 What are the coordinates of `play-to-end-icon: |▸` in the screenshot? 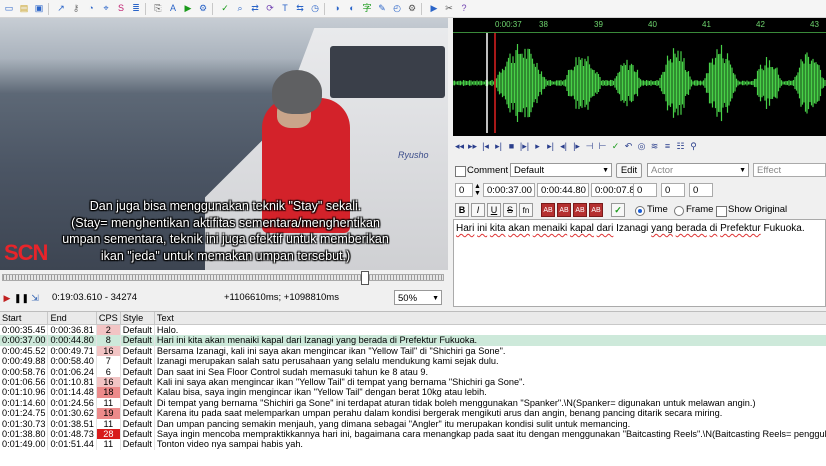 It's located at (576, 146).